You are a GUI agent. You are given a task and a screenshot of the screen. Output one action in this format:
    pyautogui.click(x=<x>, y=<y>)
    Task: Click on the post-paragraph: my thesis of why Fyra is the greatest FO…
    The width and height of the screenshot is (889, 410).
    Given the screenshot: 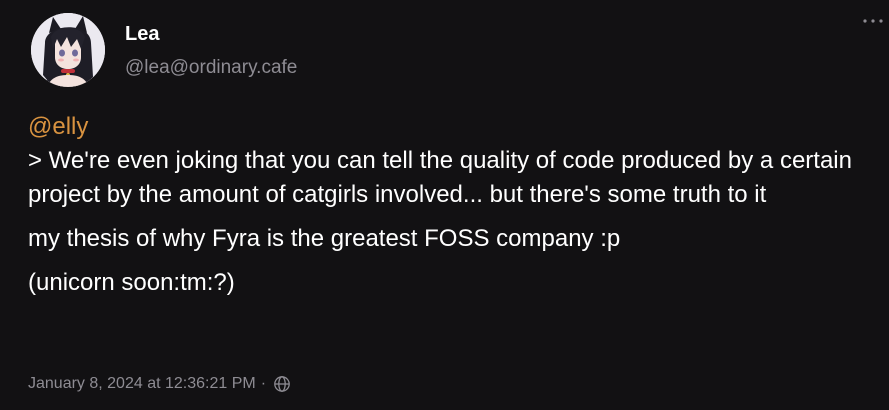 What is the action you would take?
    pyautogui.click(x=324, y=238)
    